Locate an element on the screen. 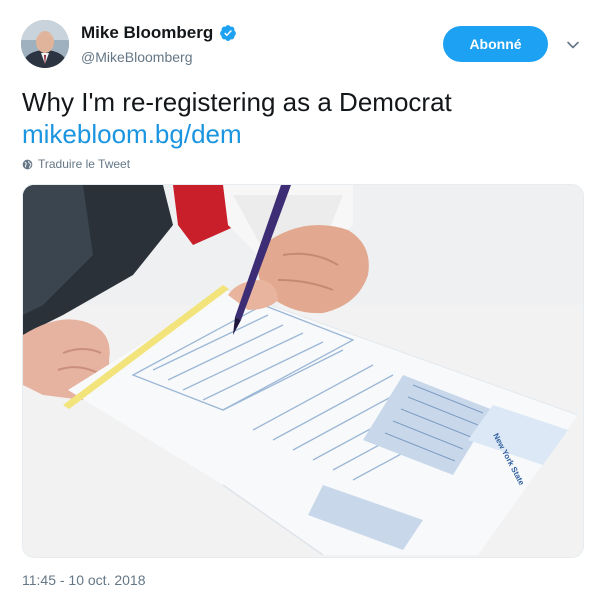 Image resolution: width=606 pixels, height=596 pixels. avatar is located at coordinates (45, 44).